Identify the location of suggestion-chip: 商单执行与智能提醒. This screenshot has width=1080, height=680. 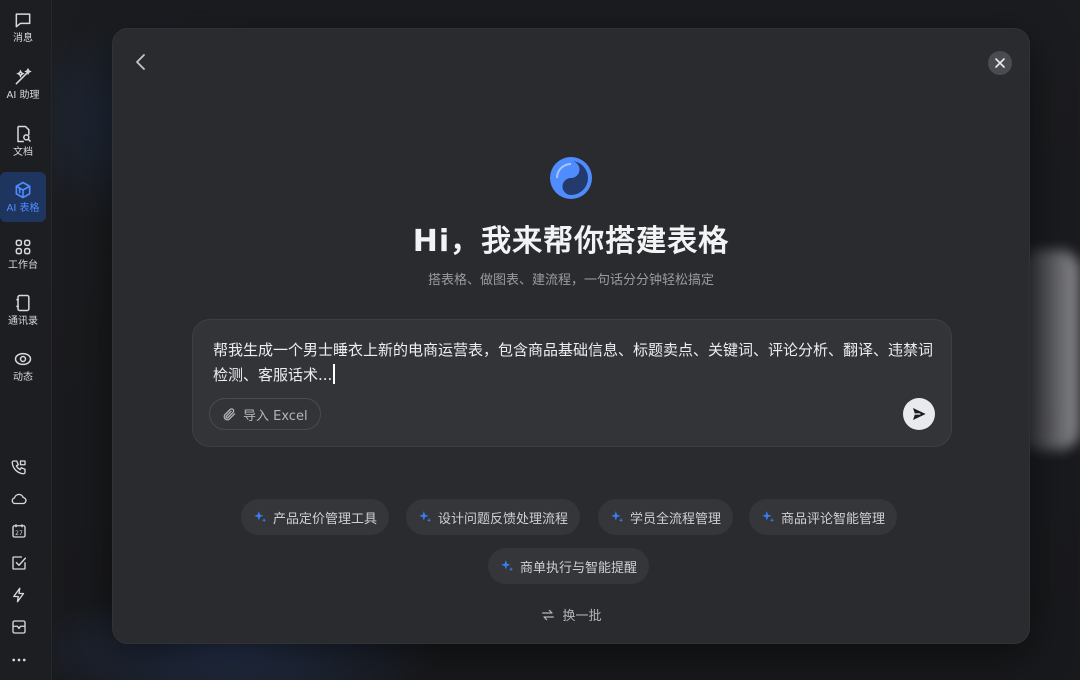
(569, 566).